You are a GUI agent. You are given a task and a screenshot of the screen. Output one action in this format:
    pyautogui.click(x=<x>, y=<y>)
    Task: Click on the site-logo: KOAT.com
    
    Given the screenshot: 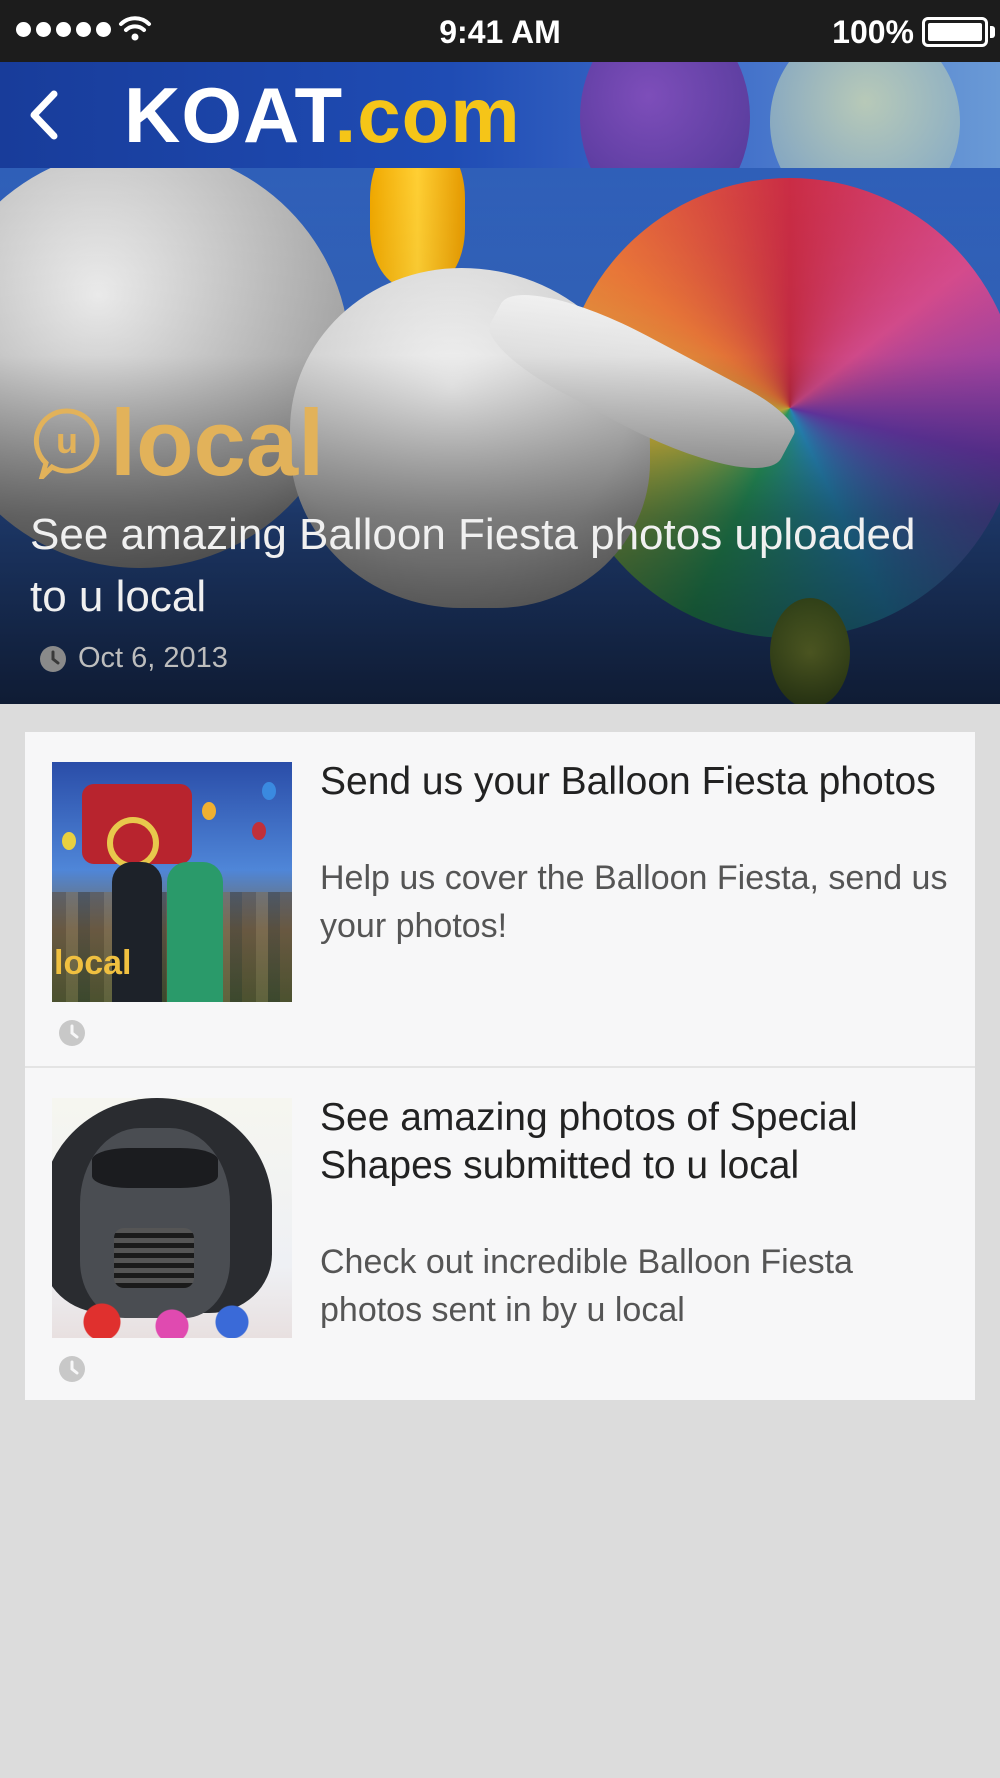 What is the action you would take?
    pyautogui.click(x=322, y=115)
    